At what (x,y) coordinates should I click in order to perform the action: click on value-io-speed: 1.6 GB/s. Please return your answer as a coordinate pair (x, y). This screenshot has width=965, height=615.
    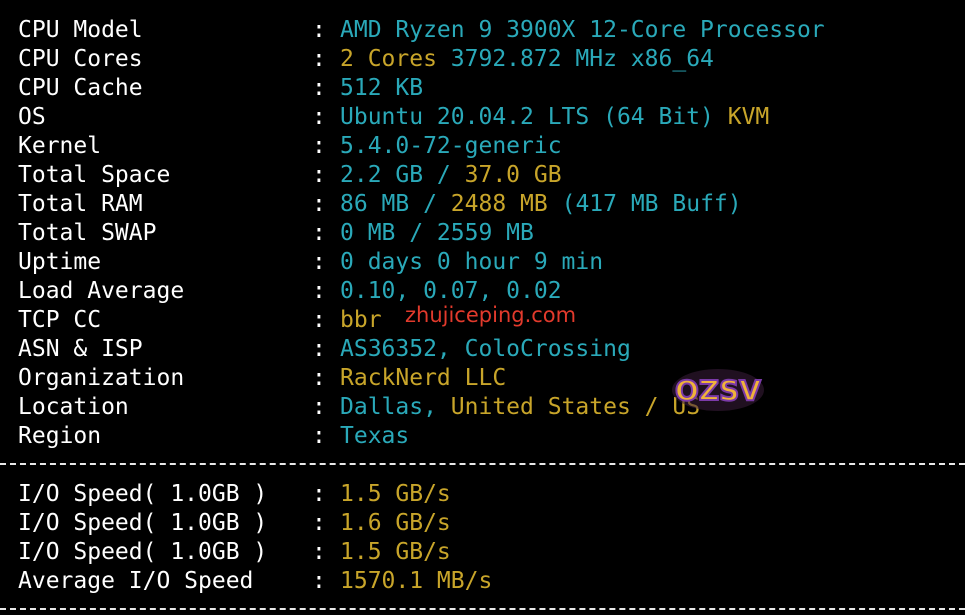
    Looking at the image, I should click on (395, 523).